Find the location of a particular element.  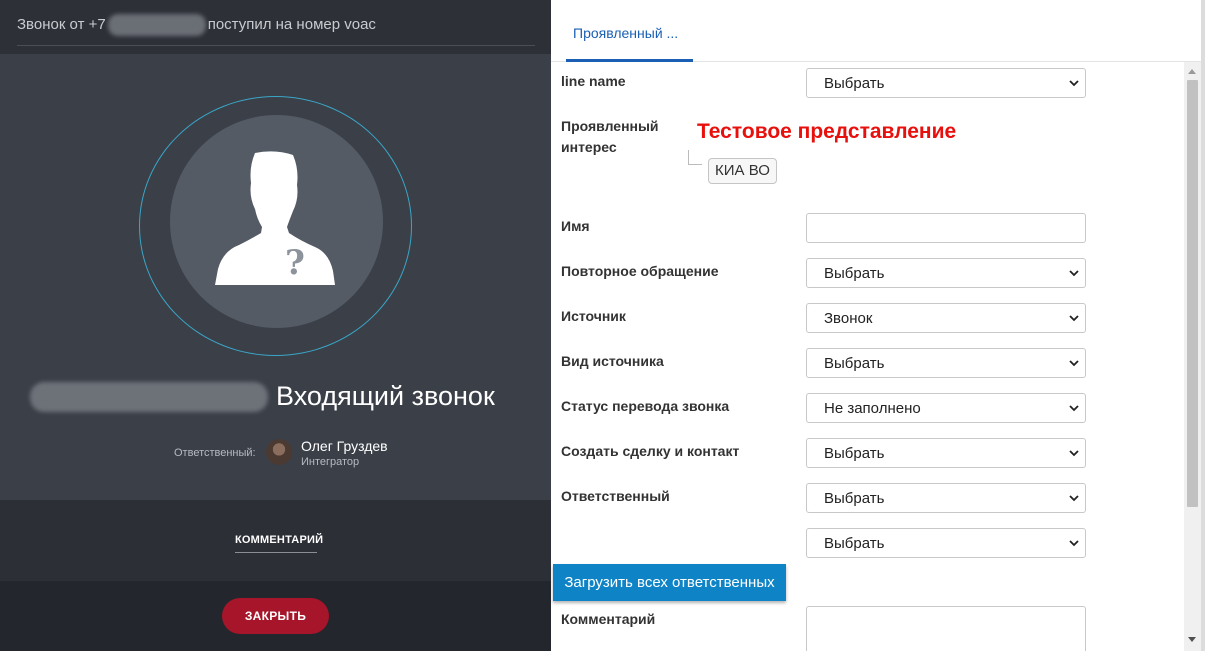

responsible-avatar is located at coordinates (279, 452).